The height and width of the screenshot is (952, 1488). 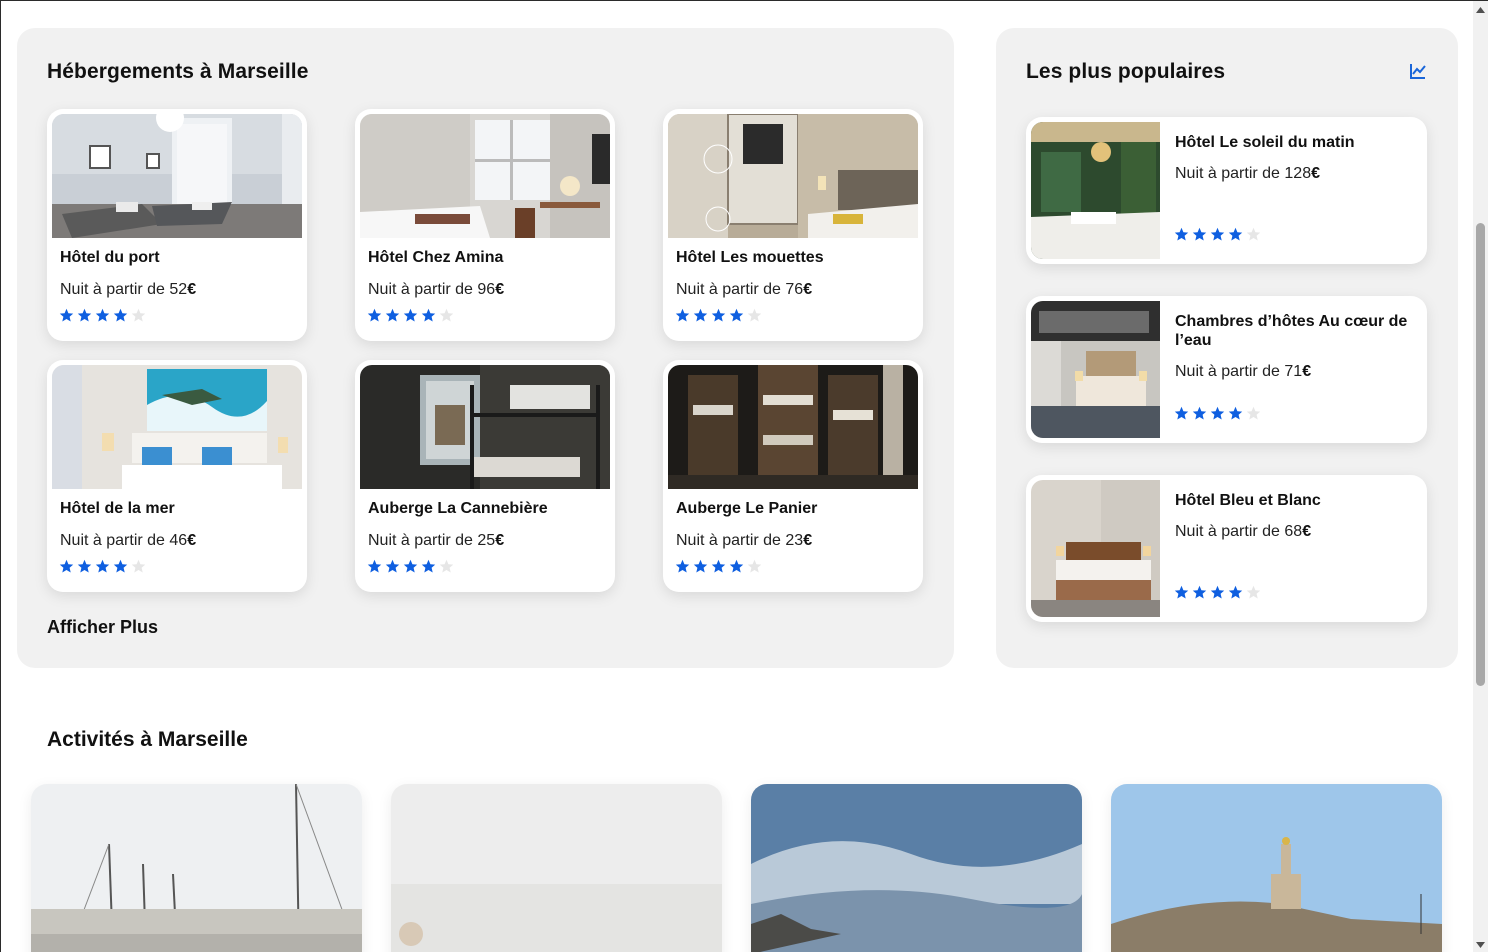 I want to click on hotel-name: Hôtel Le soleil du matin, so click(x=1265, y=142).